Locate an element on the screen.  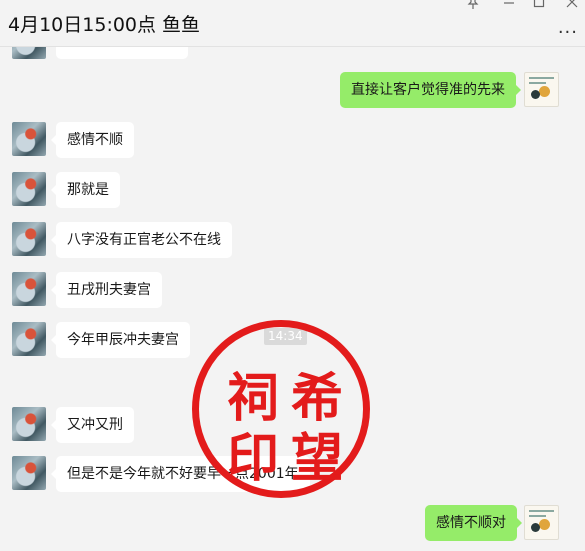
message-bubble-received: 感情不顺 is located at coordinates (92, 140).